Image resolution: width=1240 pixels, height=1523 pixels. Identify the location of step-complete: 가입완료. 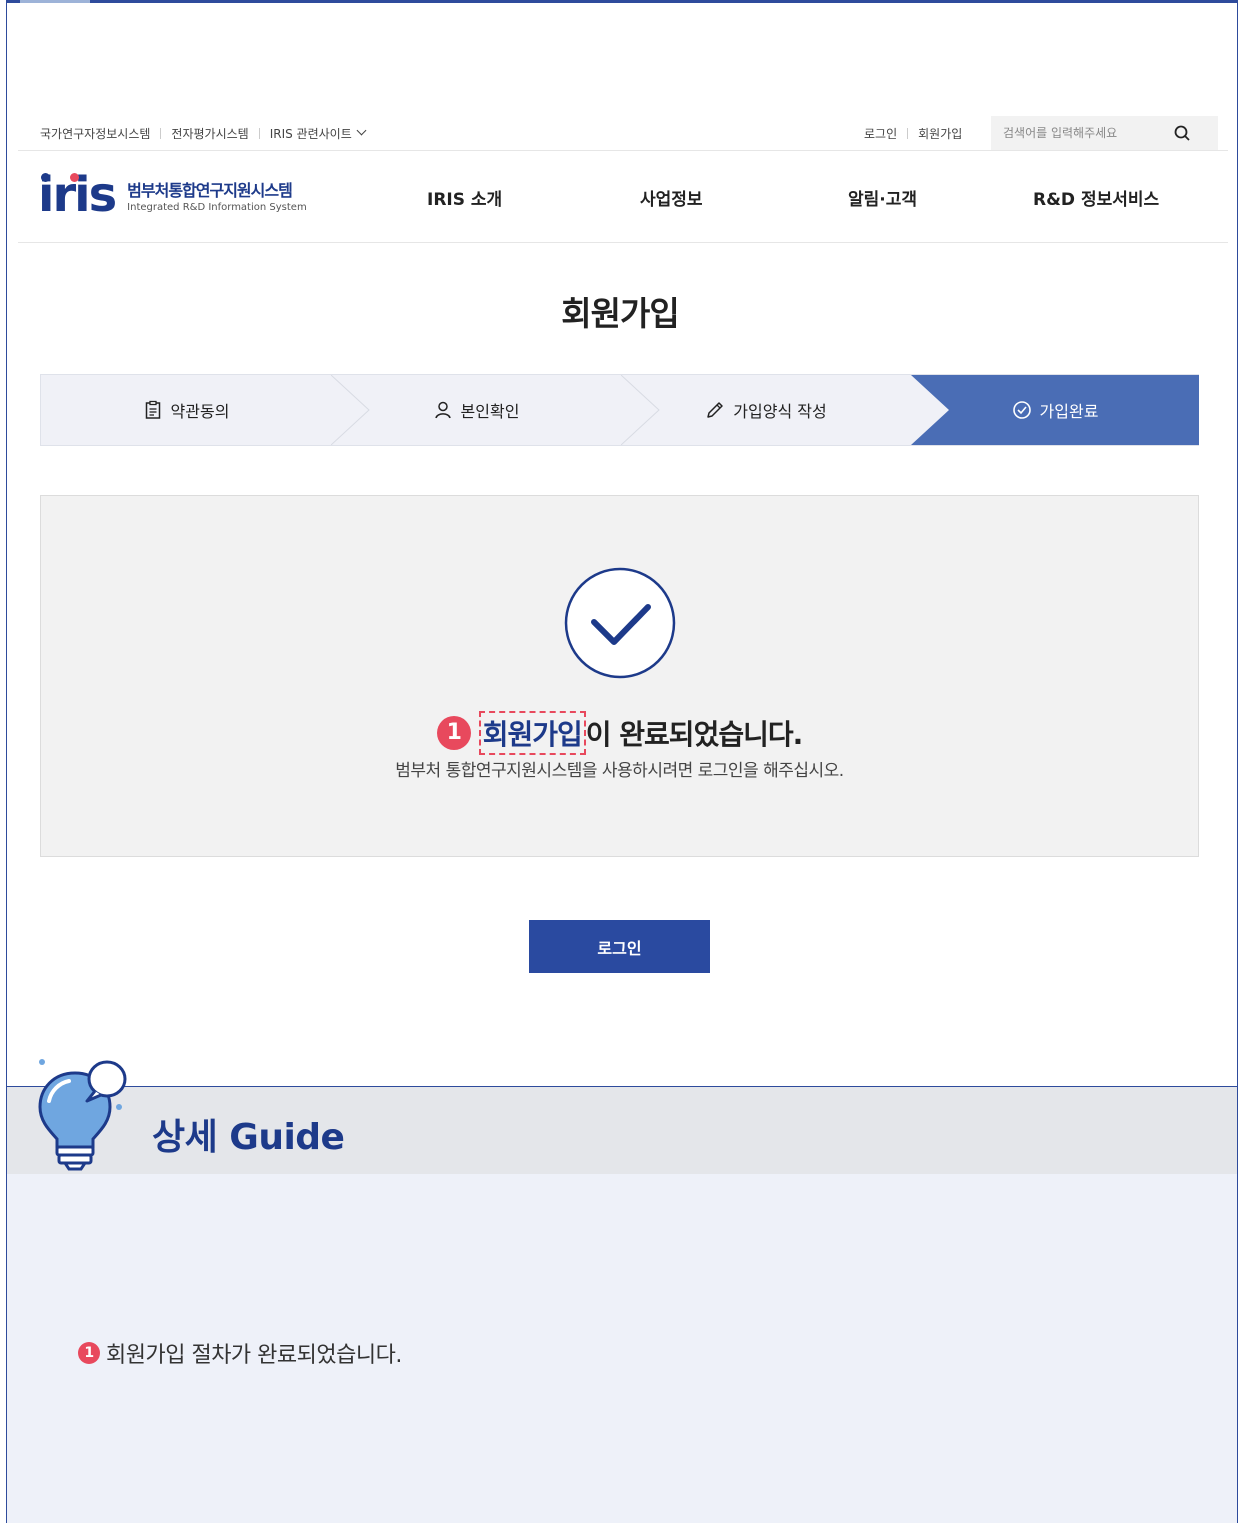
(1055, 410).